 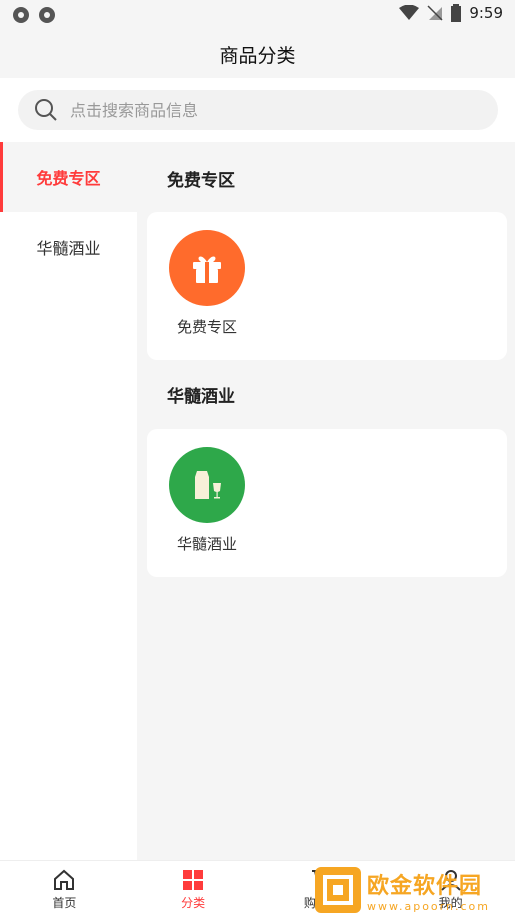 What do you see at coordinates (206, 544) in the screenshot?
I see `category-item-label: 华髓酒业` at bounding box center [206, 544].